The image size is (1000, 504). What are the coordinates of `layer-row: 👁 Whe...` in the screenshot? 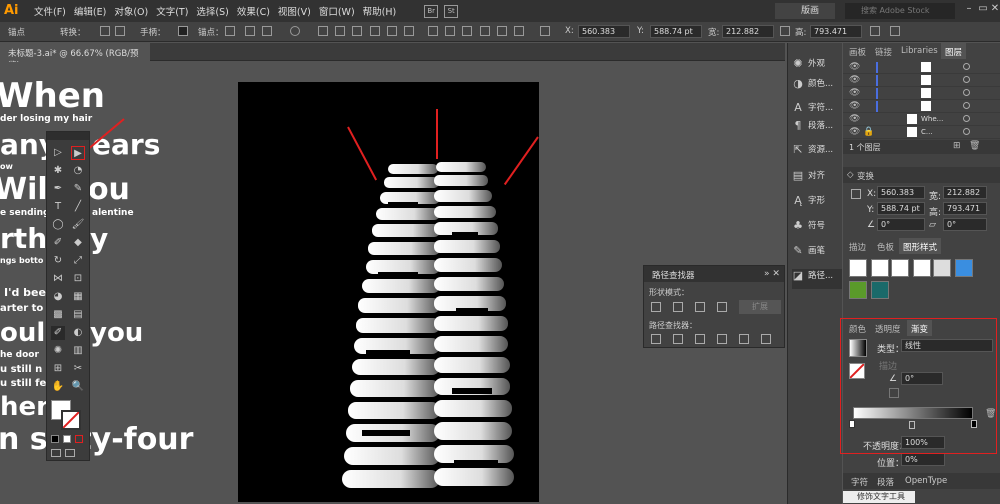 It's located at (921, 119).